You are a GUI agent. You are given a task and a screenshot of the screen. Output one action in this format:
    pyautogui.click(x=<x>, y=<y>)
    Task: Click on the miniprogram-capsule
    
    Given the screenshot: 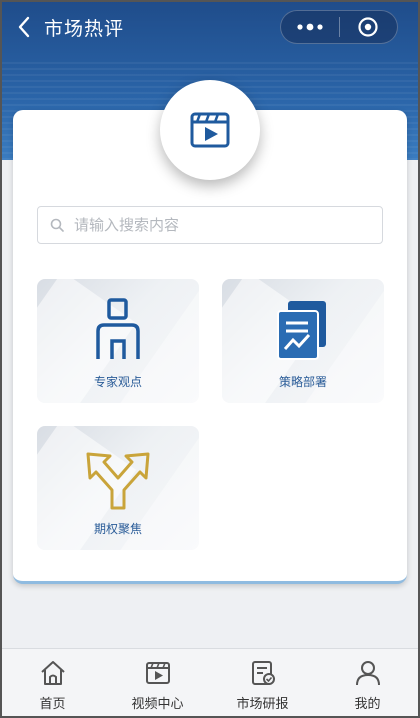 What is the action you would take?
    pyautogui.click(x=339, y=27)
    